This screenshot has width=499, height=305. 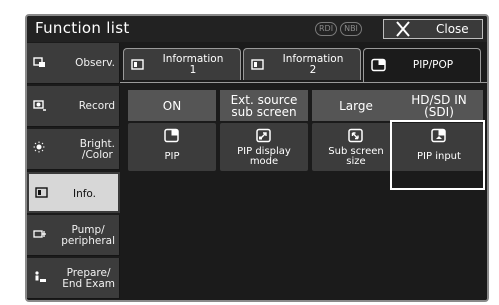 I want to click on nbi-badge: NBI, so click(x=351, y=29).